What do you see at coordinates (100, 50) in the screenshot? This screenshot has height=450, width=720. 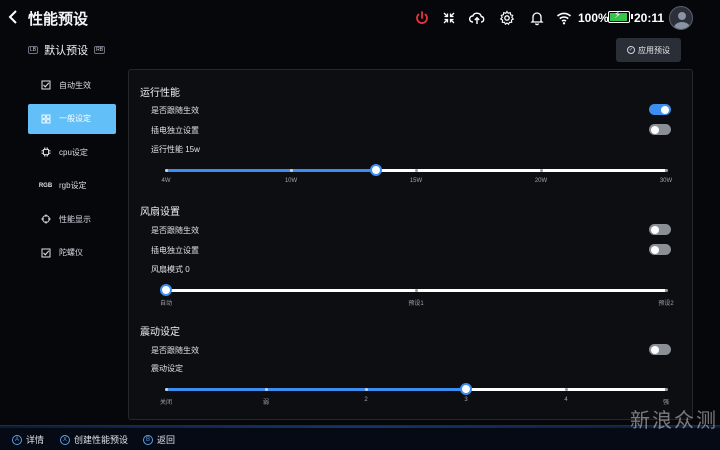 I see `rb-button-icon: RB` at bounding box center [100, 50].